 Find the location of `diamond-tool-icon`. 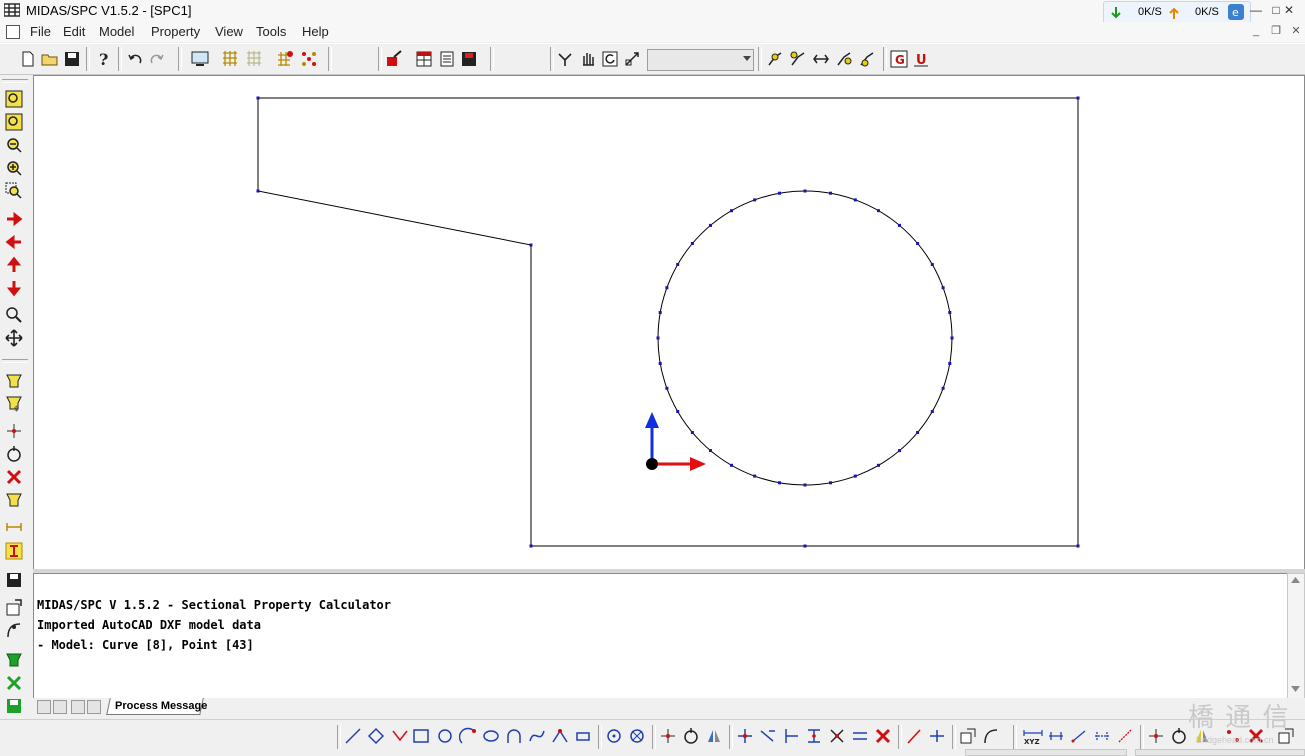

diamond-tool-icon is located at coordinates (376, 736).